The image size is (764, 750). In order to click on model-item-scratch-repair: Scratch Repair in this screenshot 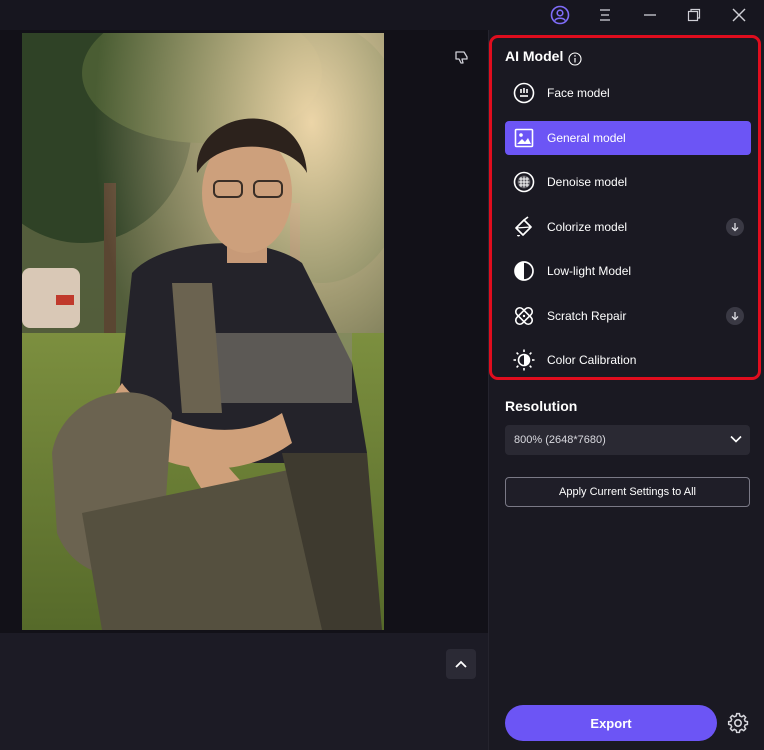, I will do `click(628, 316)`.